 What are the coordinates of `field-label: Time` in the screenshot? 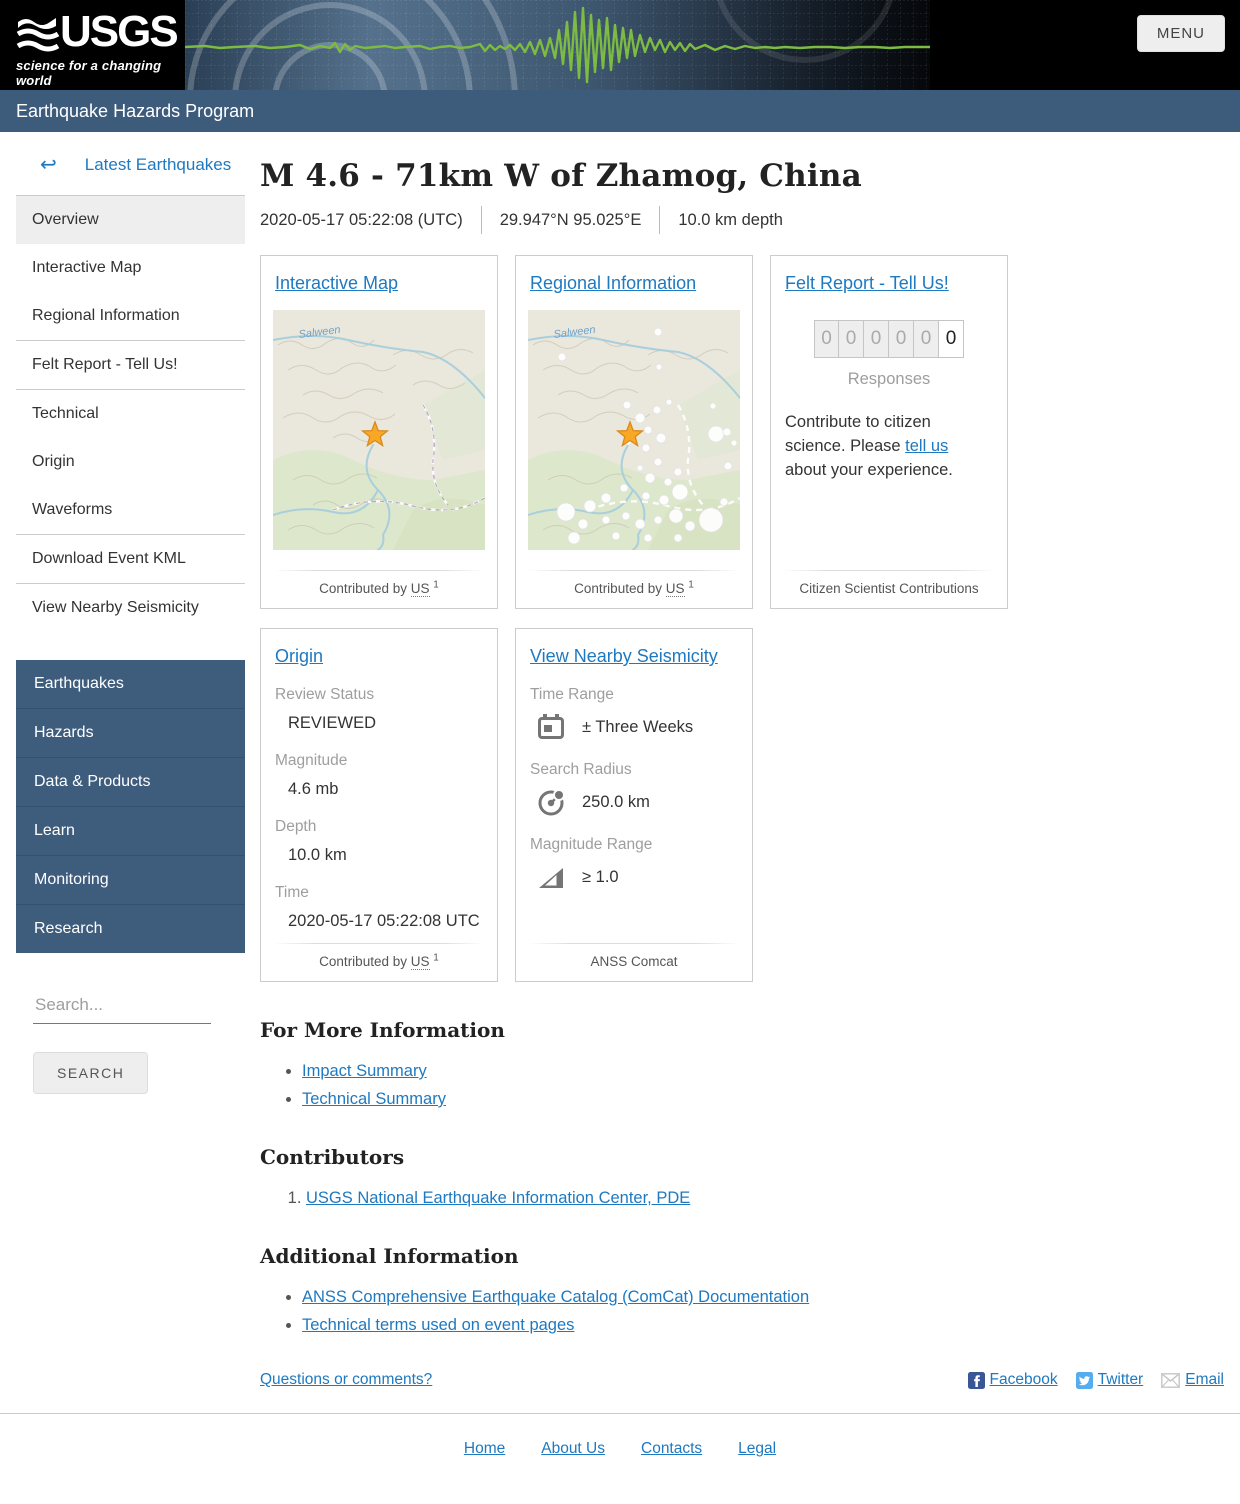 It's located at (292, 892).